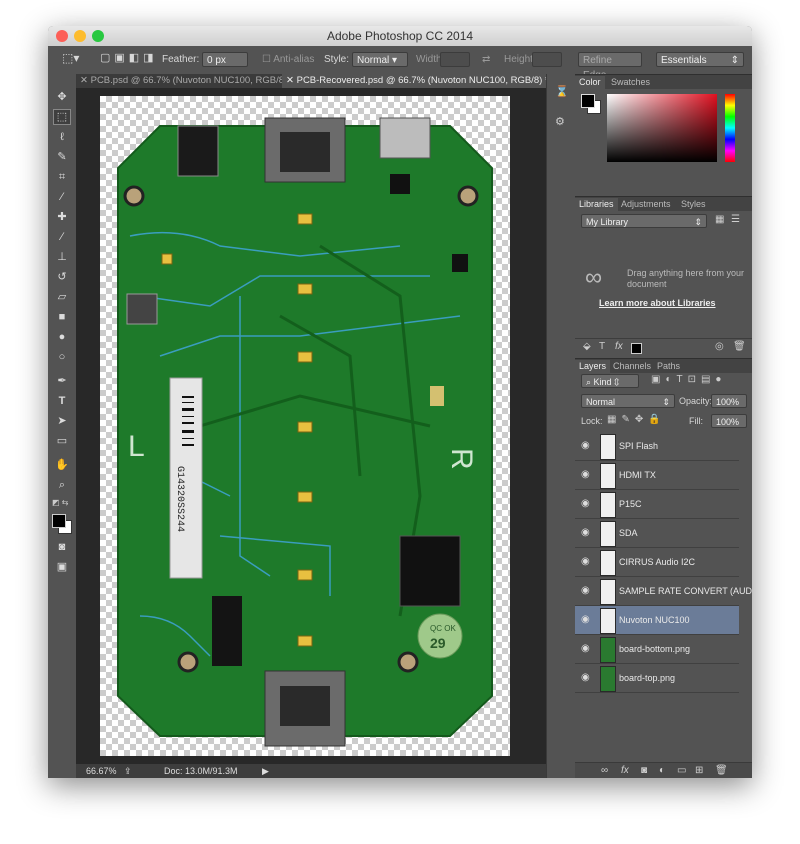  What do you see at coordinates (70, 58) in the screenshot?
I see `marquee-tool-preset-icon: ⬚▾` at bounding box center [70, 58].